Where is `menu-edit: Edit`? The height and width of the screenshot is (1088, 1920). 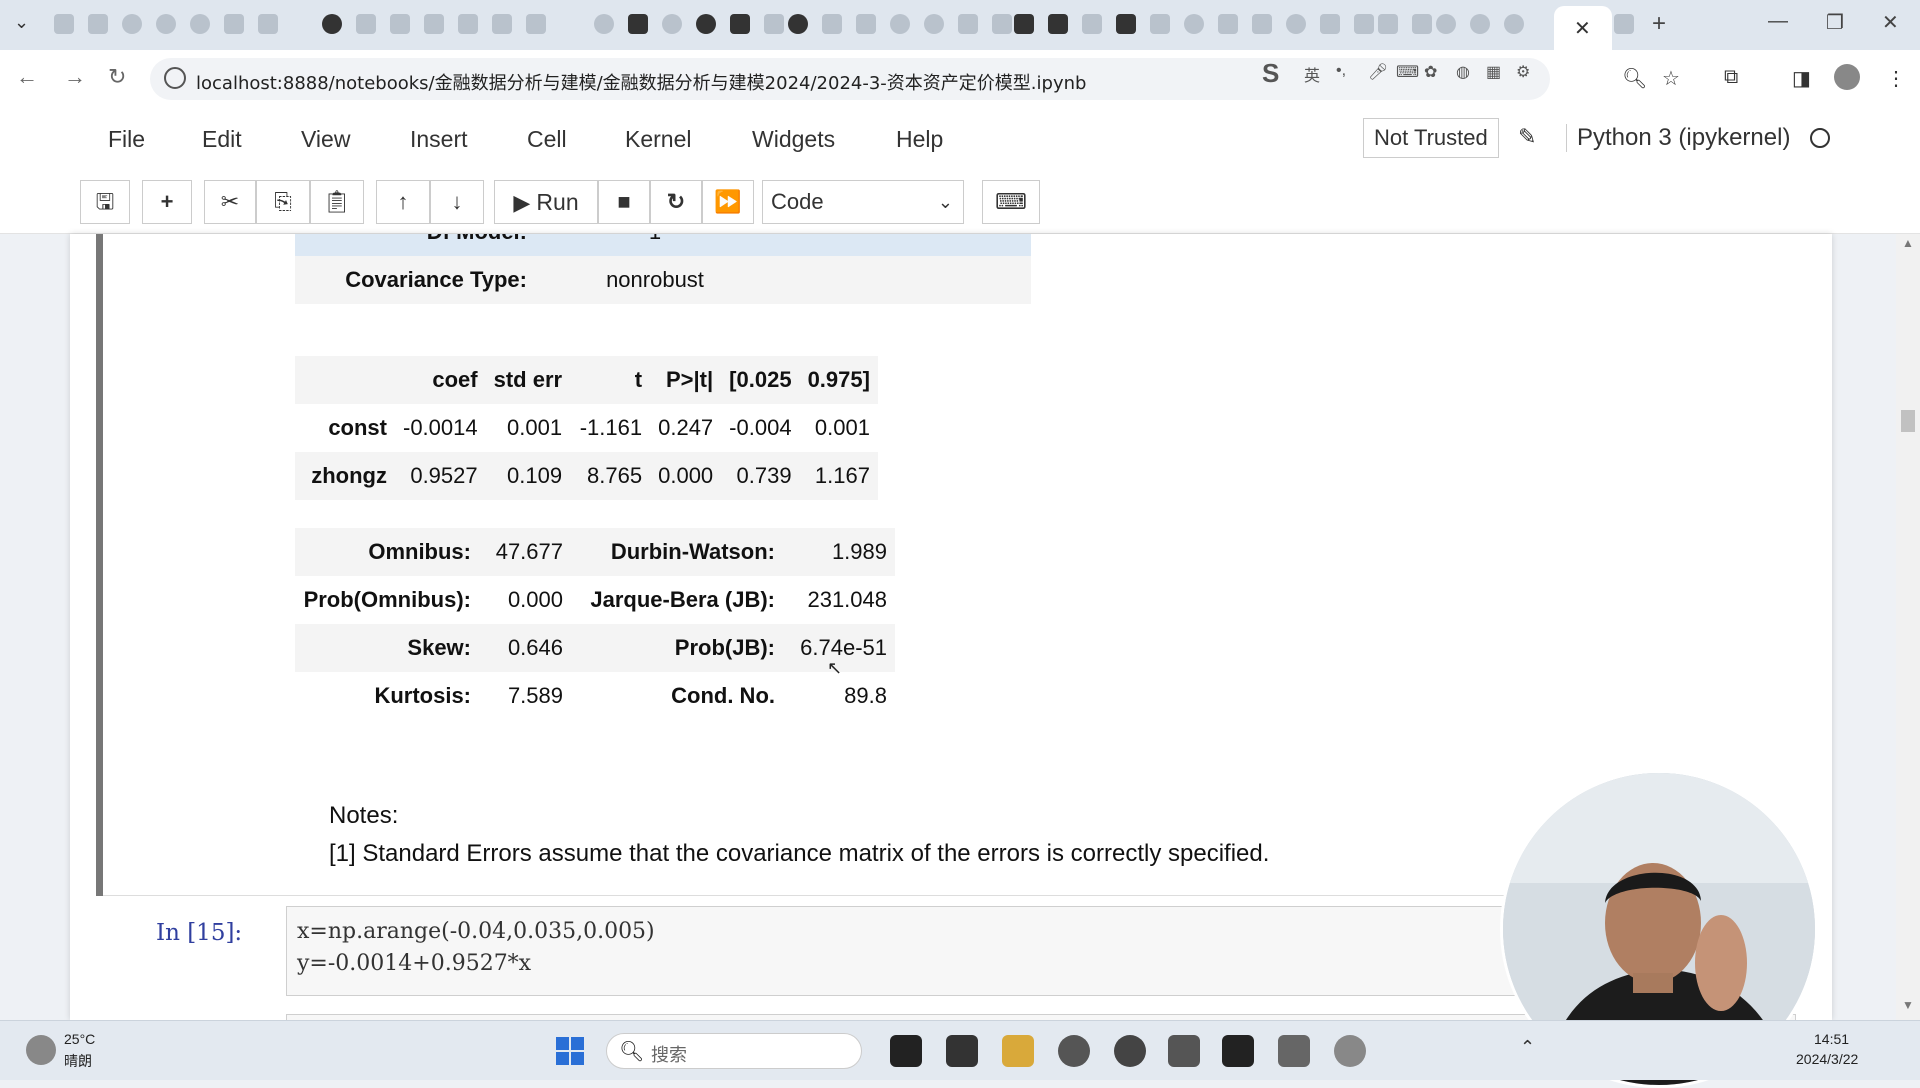 menu-edit: Edit is located at coordinates (222, 139).